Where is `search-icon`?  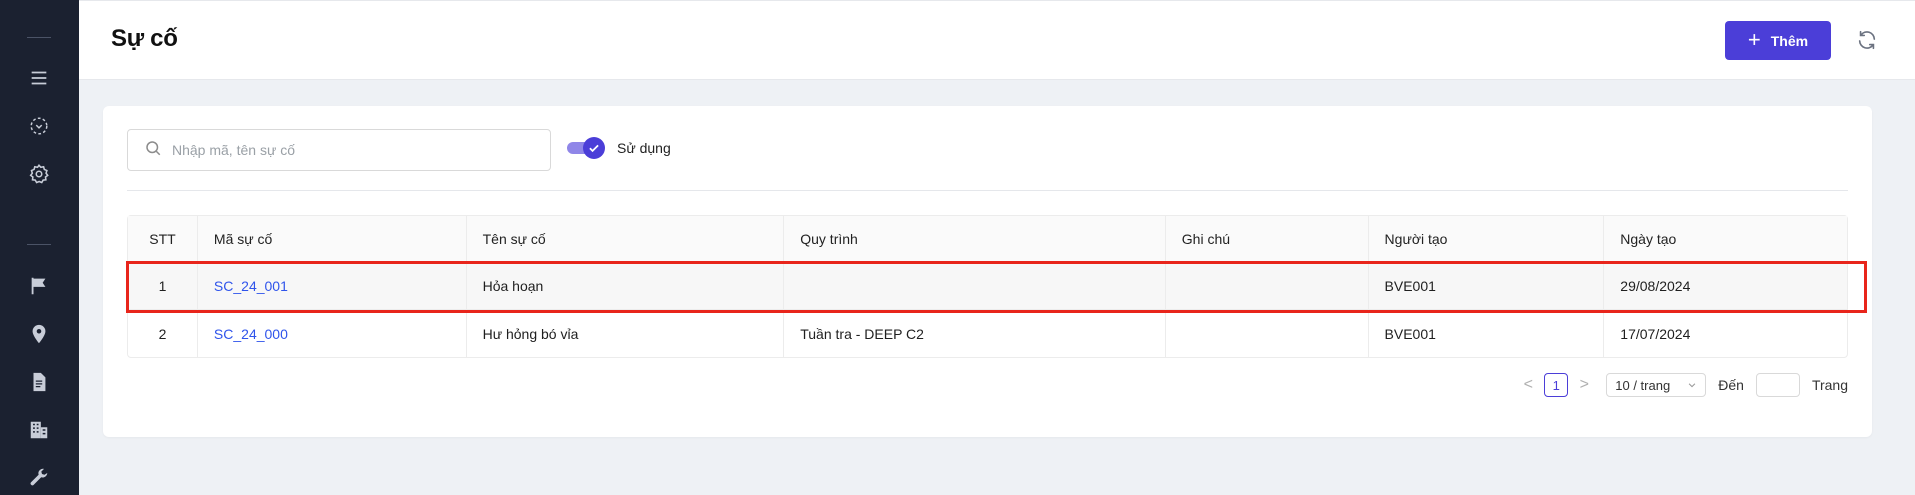 search-icon is located at coordinates (153, 150).